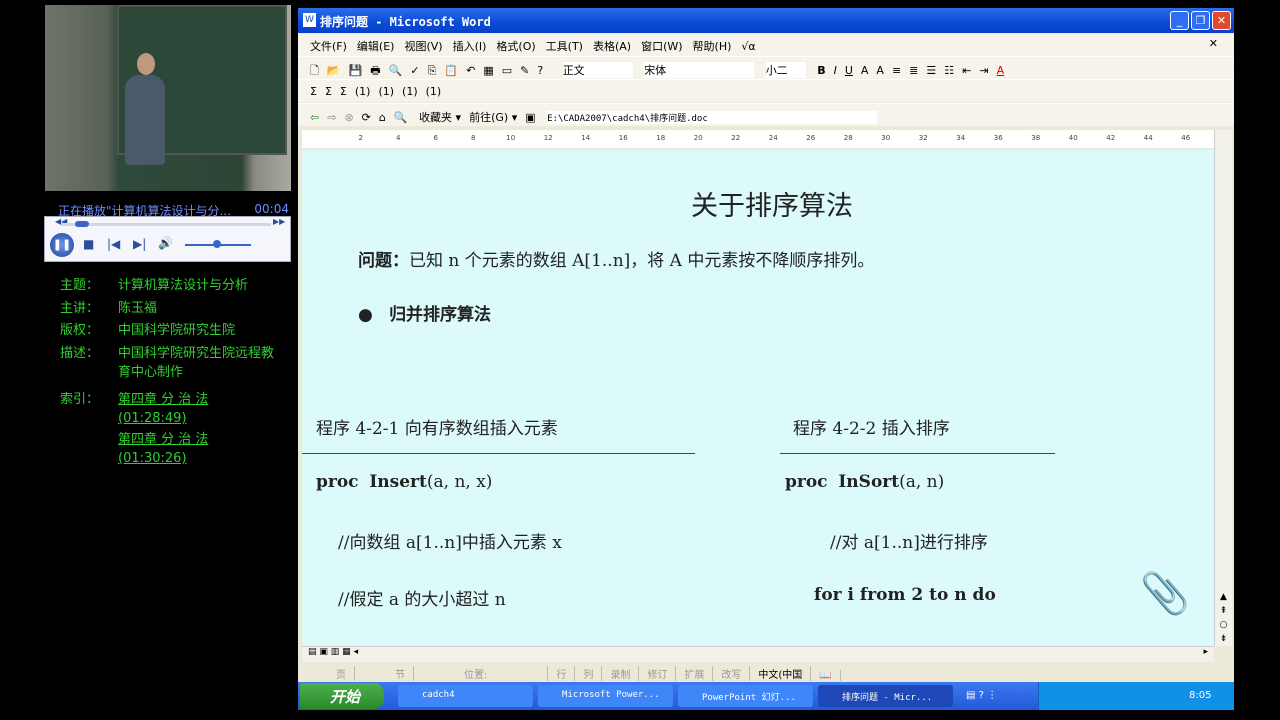 This screenshot has width=1280, height=720. I want to click on sum-under-icon: Σ, so click(328, 91).